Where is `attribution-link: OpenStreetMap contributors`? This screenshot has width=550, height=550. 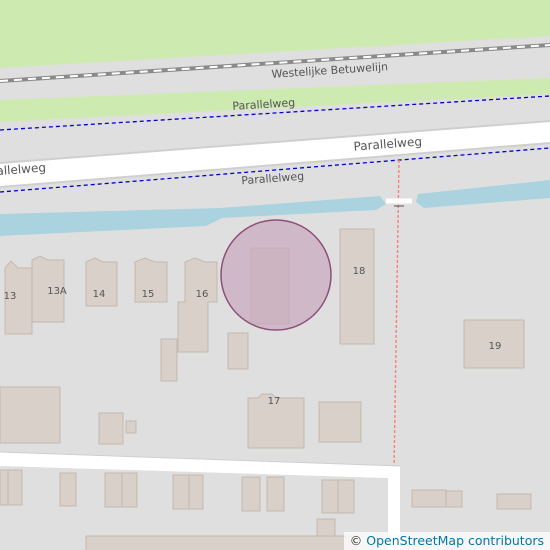 attribution-link: OpenStreetMap contributors is located at coordinates (455, 540).